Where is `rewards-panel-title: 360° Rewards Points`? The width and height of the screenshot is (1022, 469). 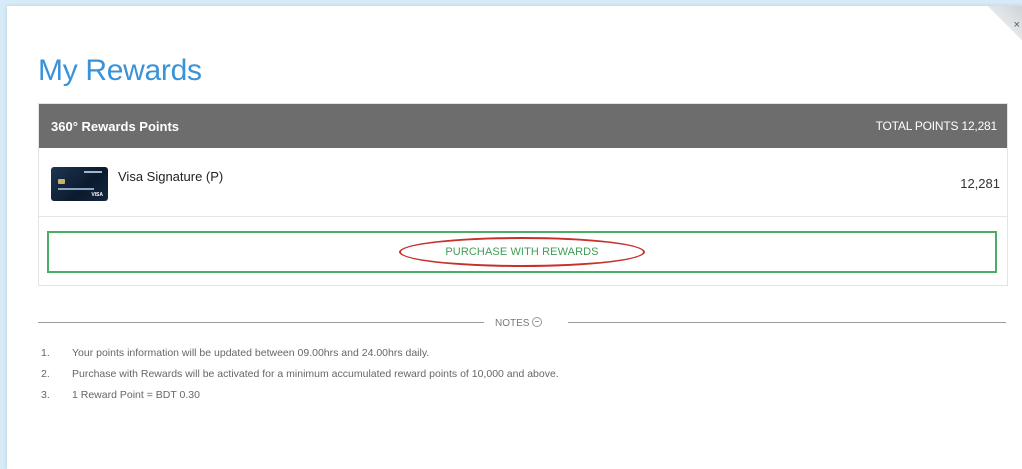
rewards-panel-title: 360° Rewards Points is located at coordinates (115, 126).